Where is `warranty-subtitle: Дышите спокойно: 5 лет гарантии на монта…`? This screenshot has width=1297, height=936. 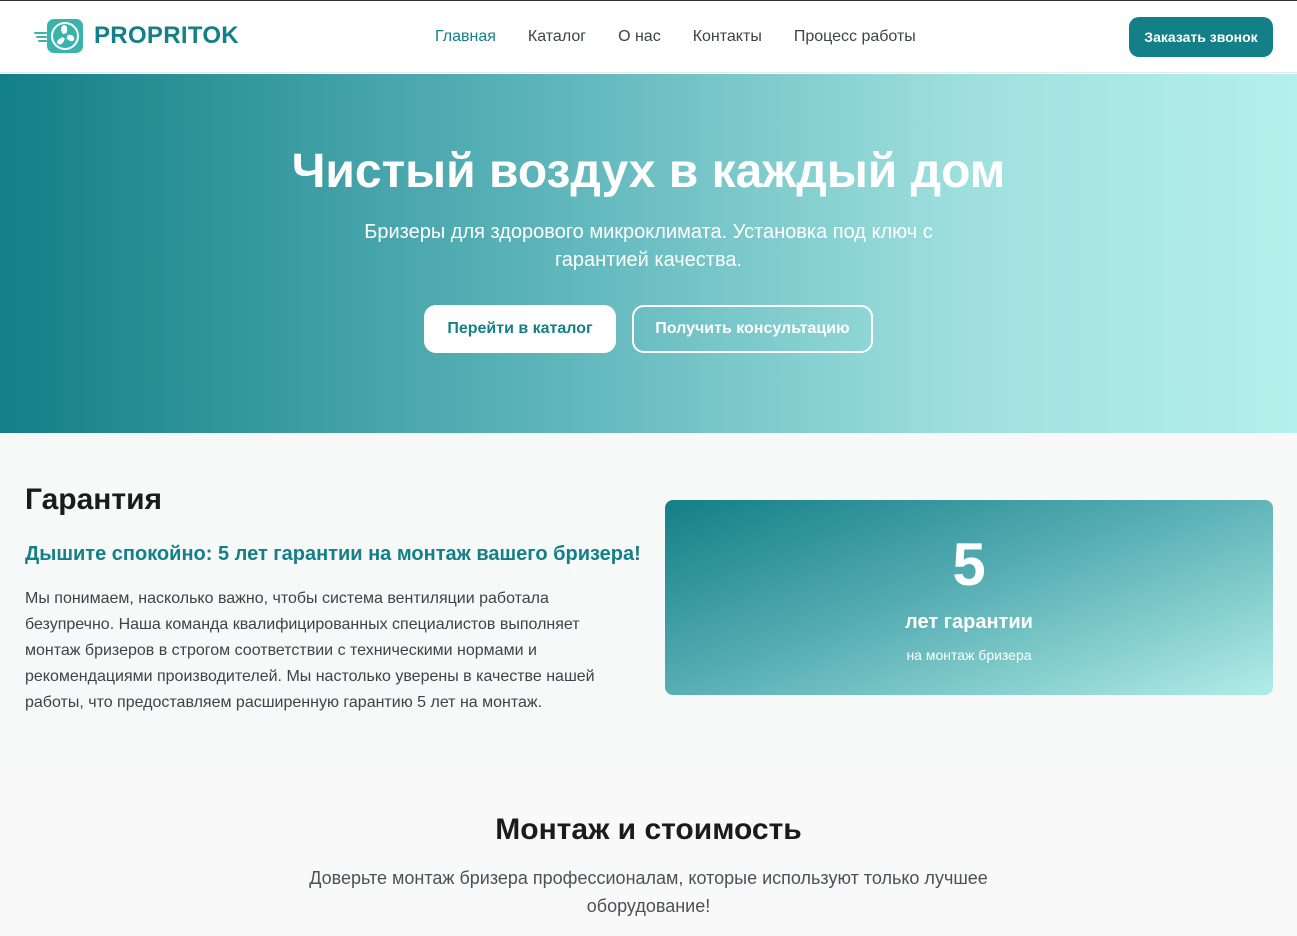
warranty-subtitle: Дышите спокойно: 5 лет гарантии на монта… is located at coordinates (333, 554).